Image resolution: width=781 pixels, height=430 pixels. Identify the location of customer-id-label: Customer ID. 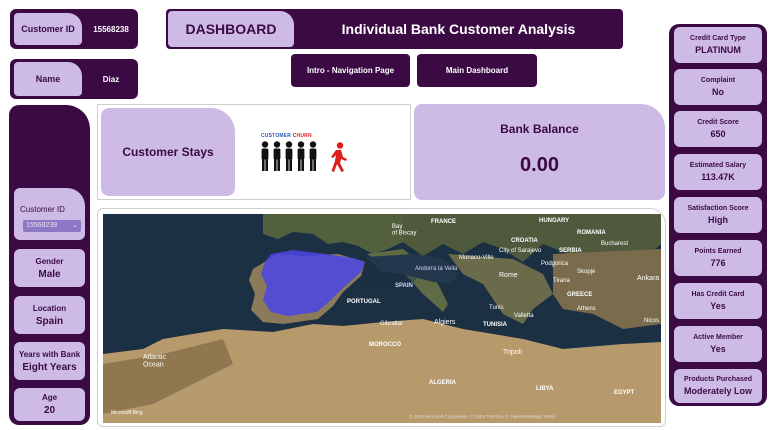
(48, 29).